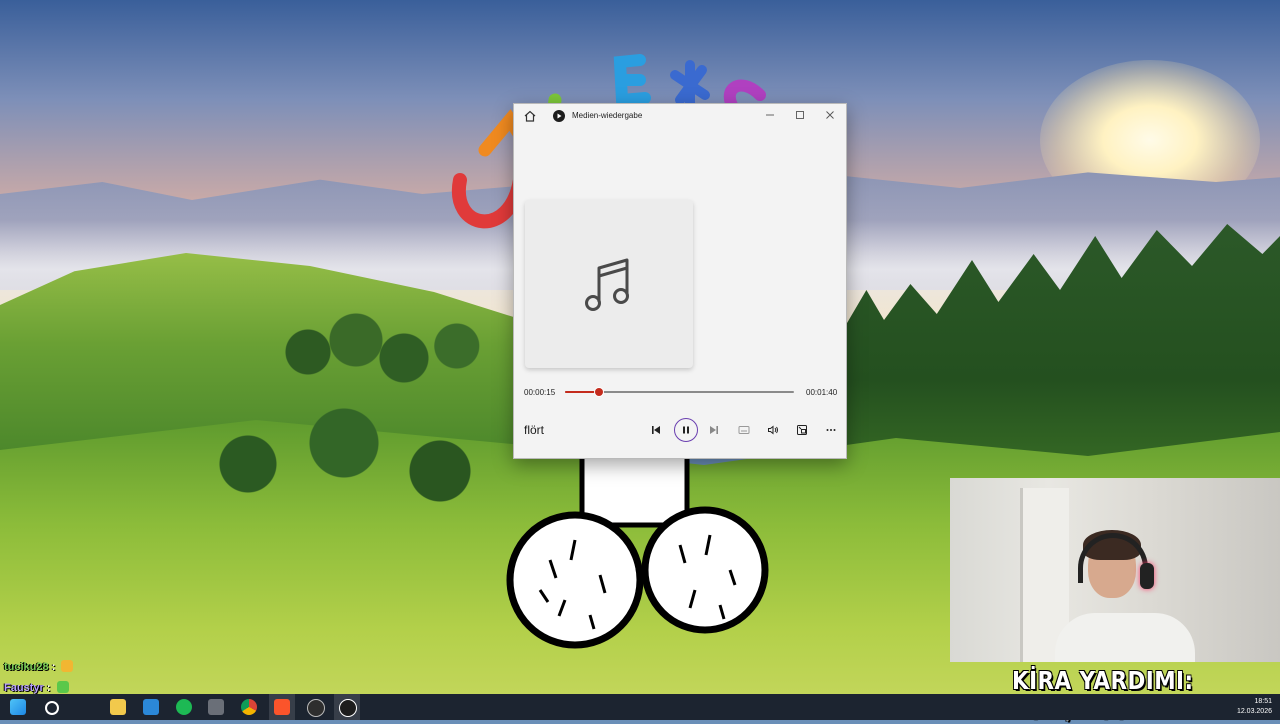  I want to click on close-button, so click(830, 115).